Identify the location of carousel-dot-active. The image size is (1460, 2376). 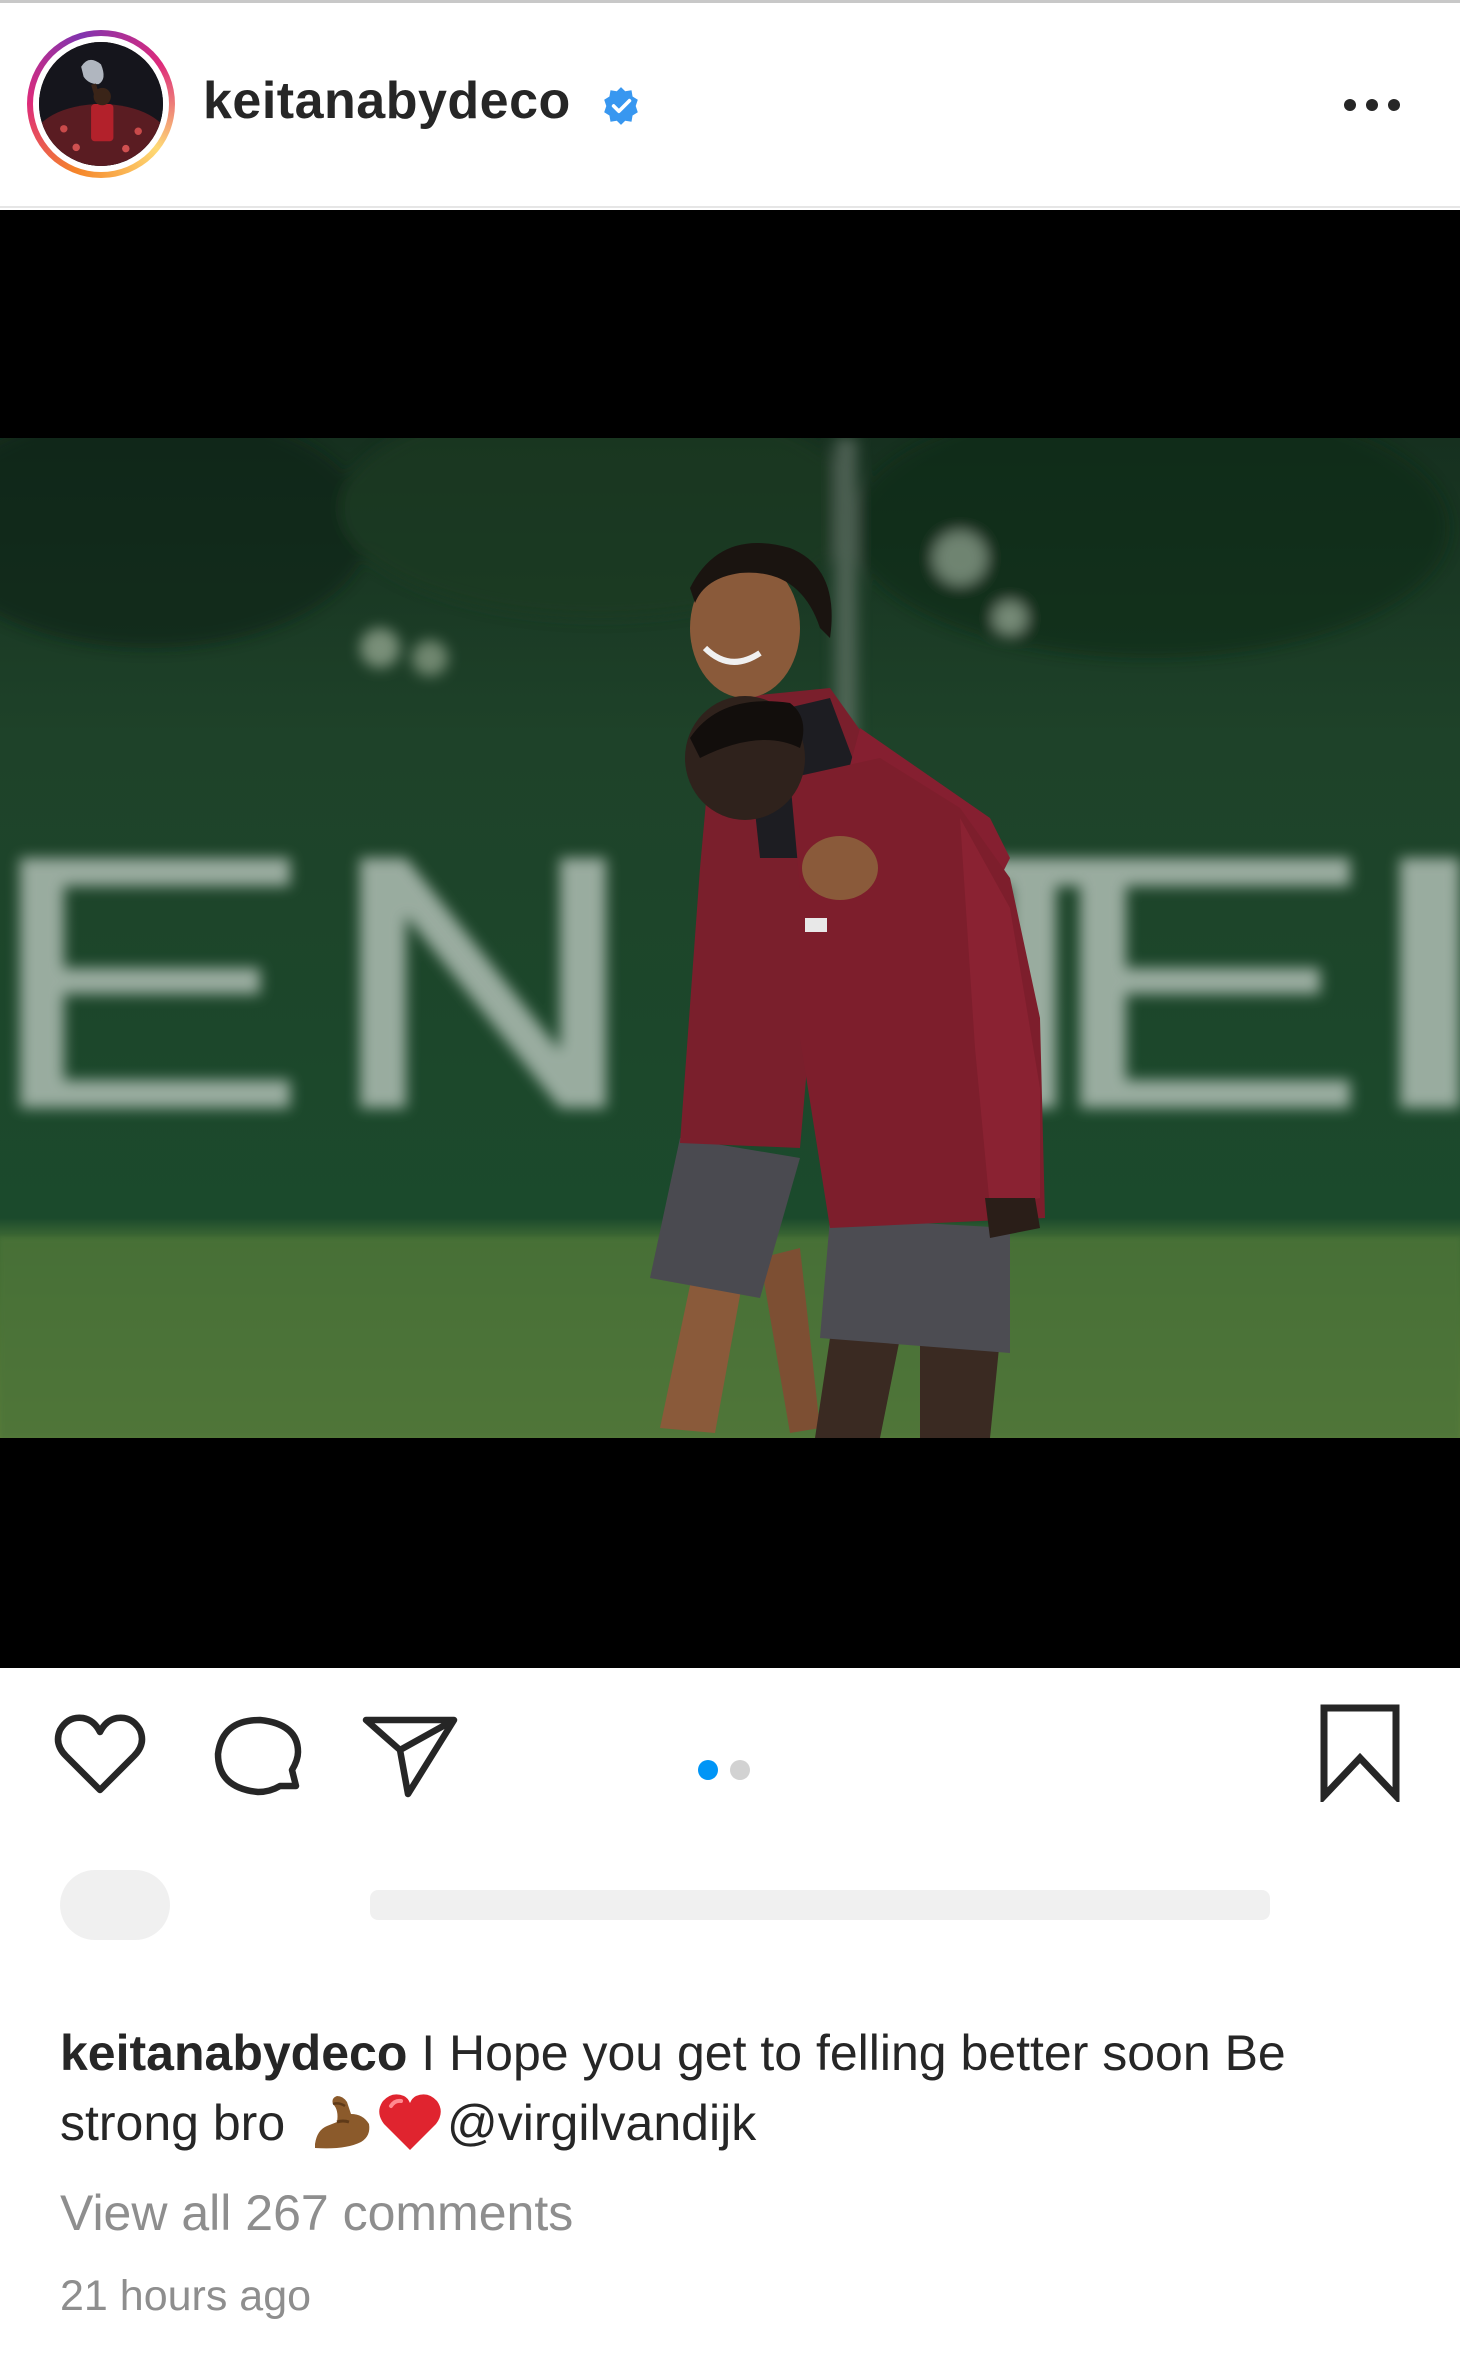
(708, 1770).